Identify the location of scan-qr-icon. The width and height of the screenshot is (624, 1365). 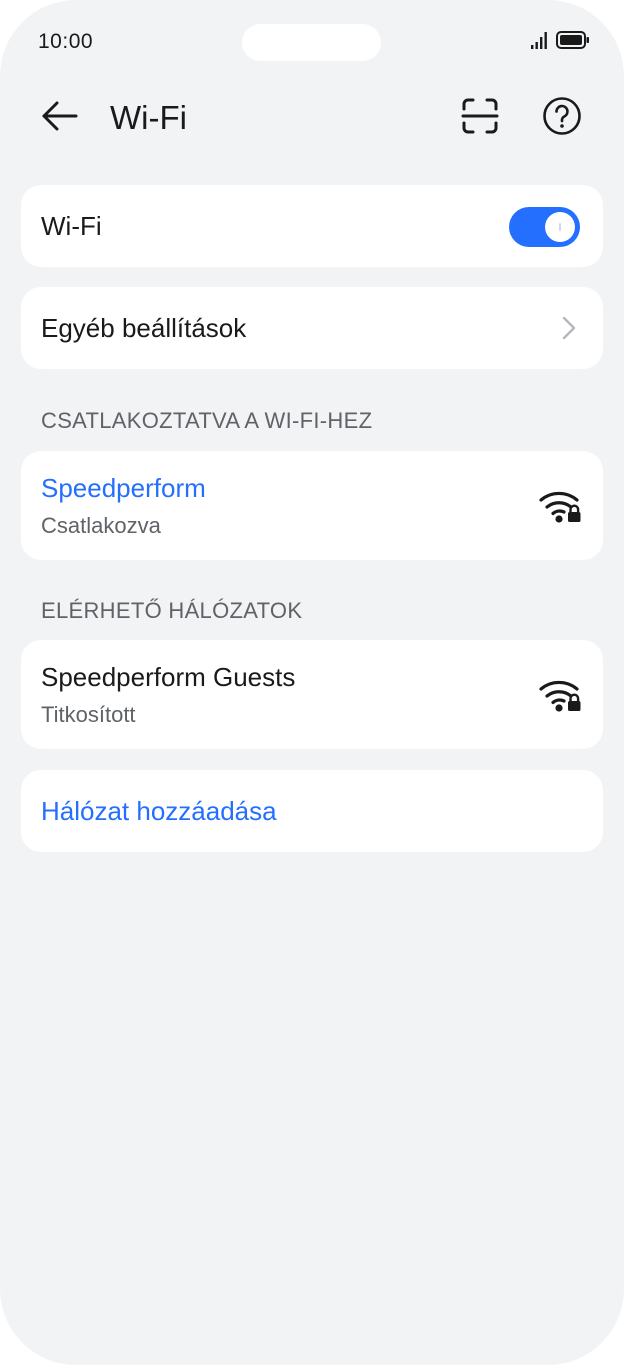
(480, 118).